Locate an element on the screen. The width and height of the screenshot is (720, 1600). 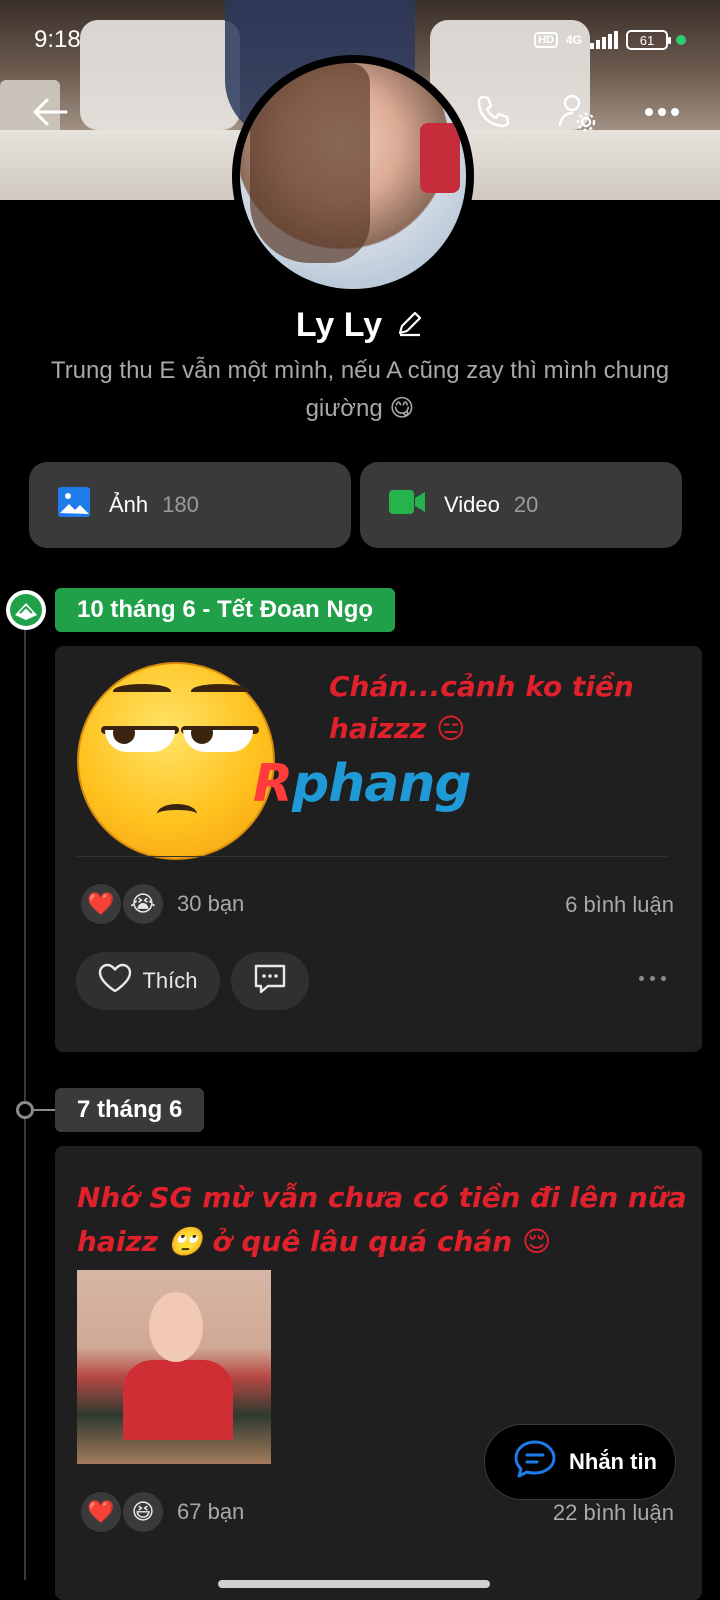
profile-settings-icon is located at coordinates (577, 112).